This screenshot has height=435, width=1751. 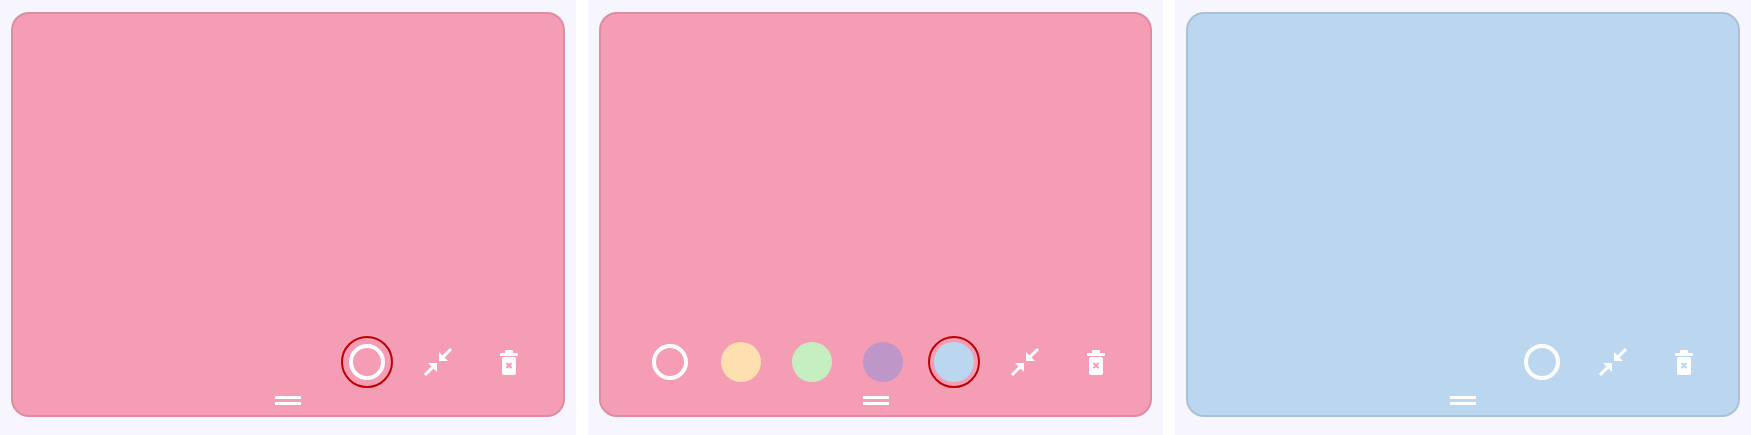 What do you see at coordinates (366, 362) in the screenshot?
I see `color-picker-button` at bounding box center [366, 362].